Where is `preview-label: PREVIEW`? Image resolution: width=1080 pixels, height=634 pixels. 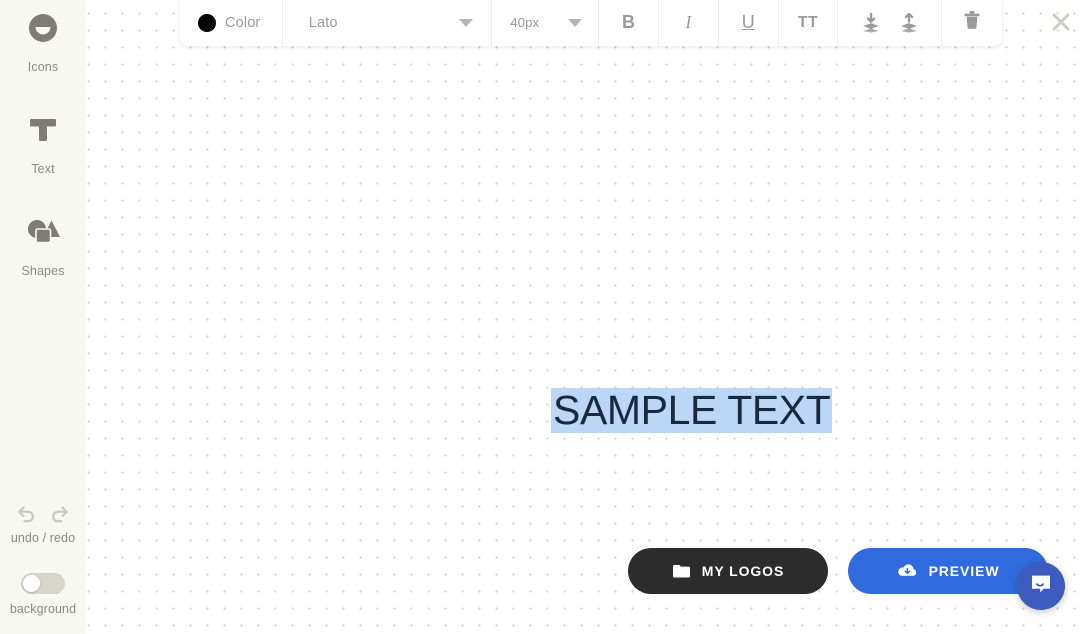
preview-label: PREVIEW is located at coordinates (964, 571).